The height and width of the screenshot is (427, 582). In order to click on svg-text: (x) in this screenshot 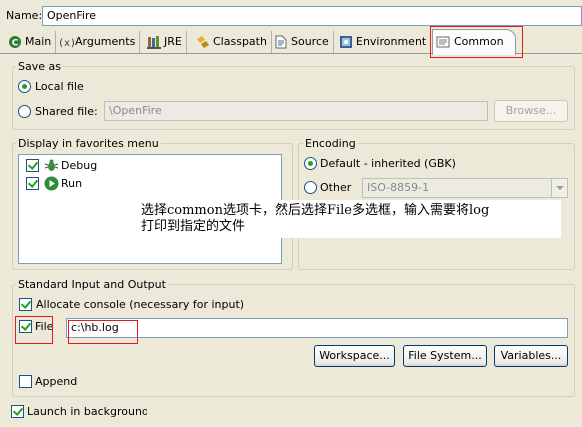, I will do `click(66, 43)`.